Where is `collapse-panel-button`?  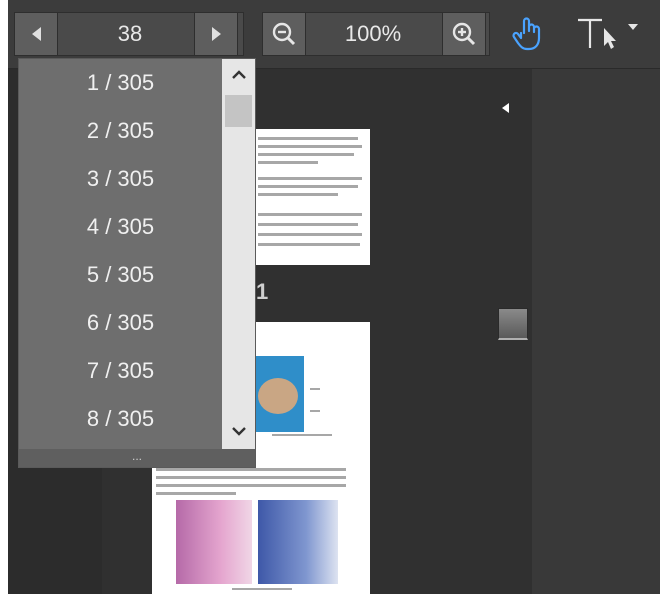 collapse-panel-button is located at coordinates (505, 108).